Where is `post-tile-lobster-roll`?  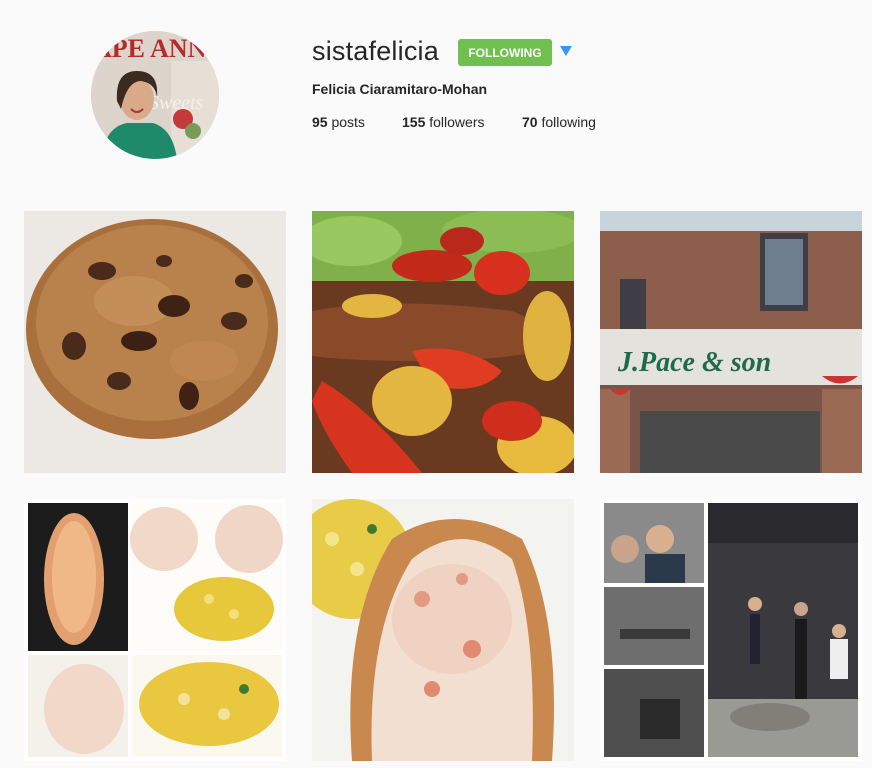 post-tile-lobster-roll is located at coordinates (443, 630).